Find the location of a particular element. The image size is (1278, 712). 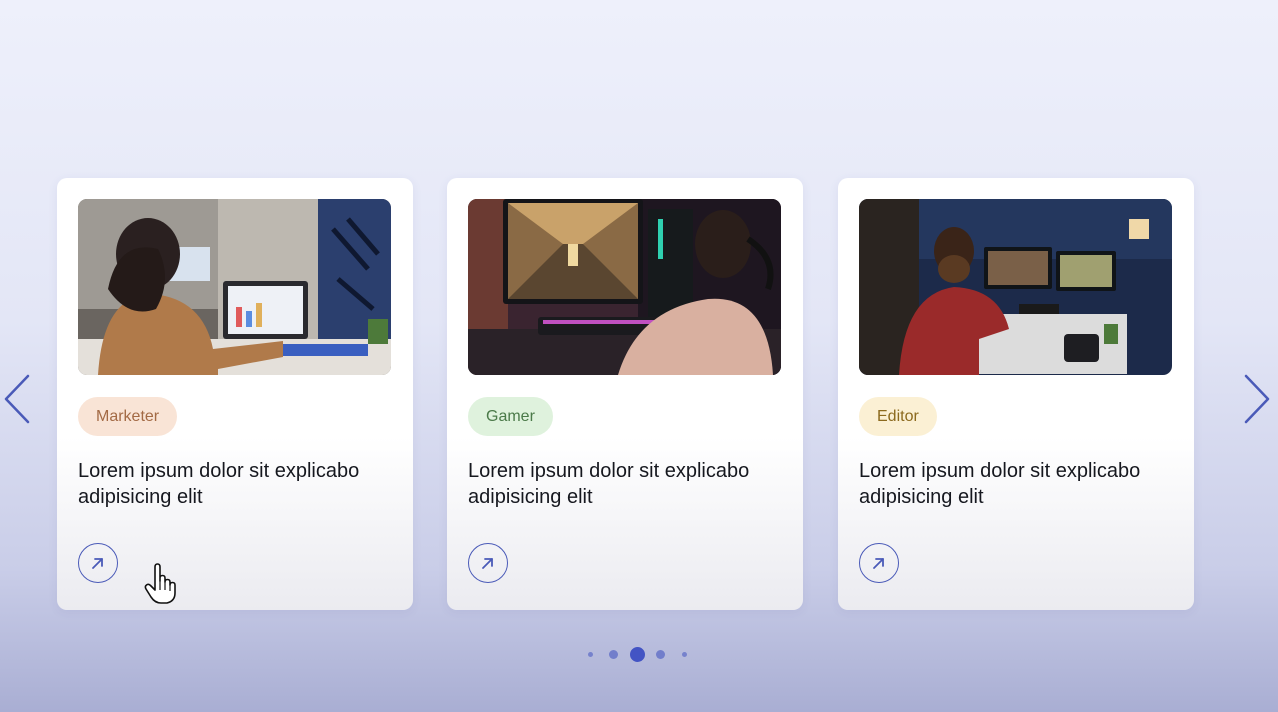

carousel-next-button is located at coordinates (1257, 399).